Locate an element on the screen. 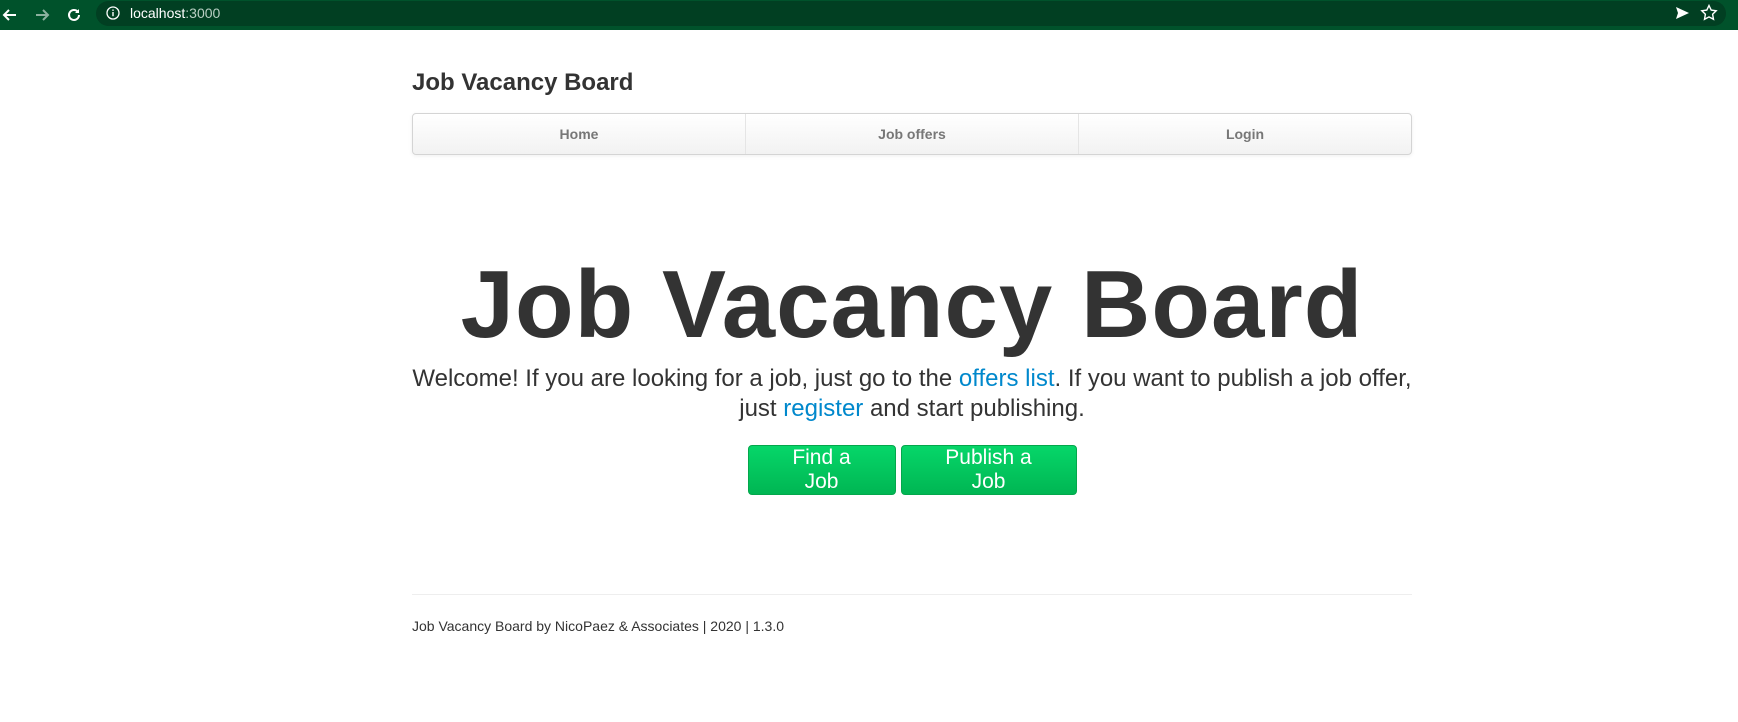 The image size is (1738, 722). nav-job-offers: Job offers is located at coordinates (911, 134).